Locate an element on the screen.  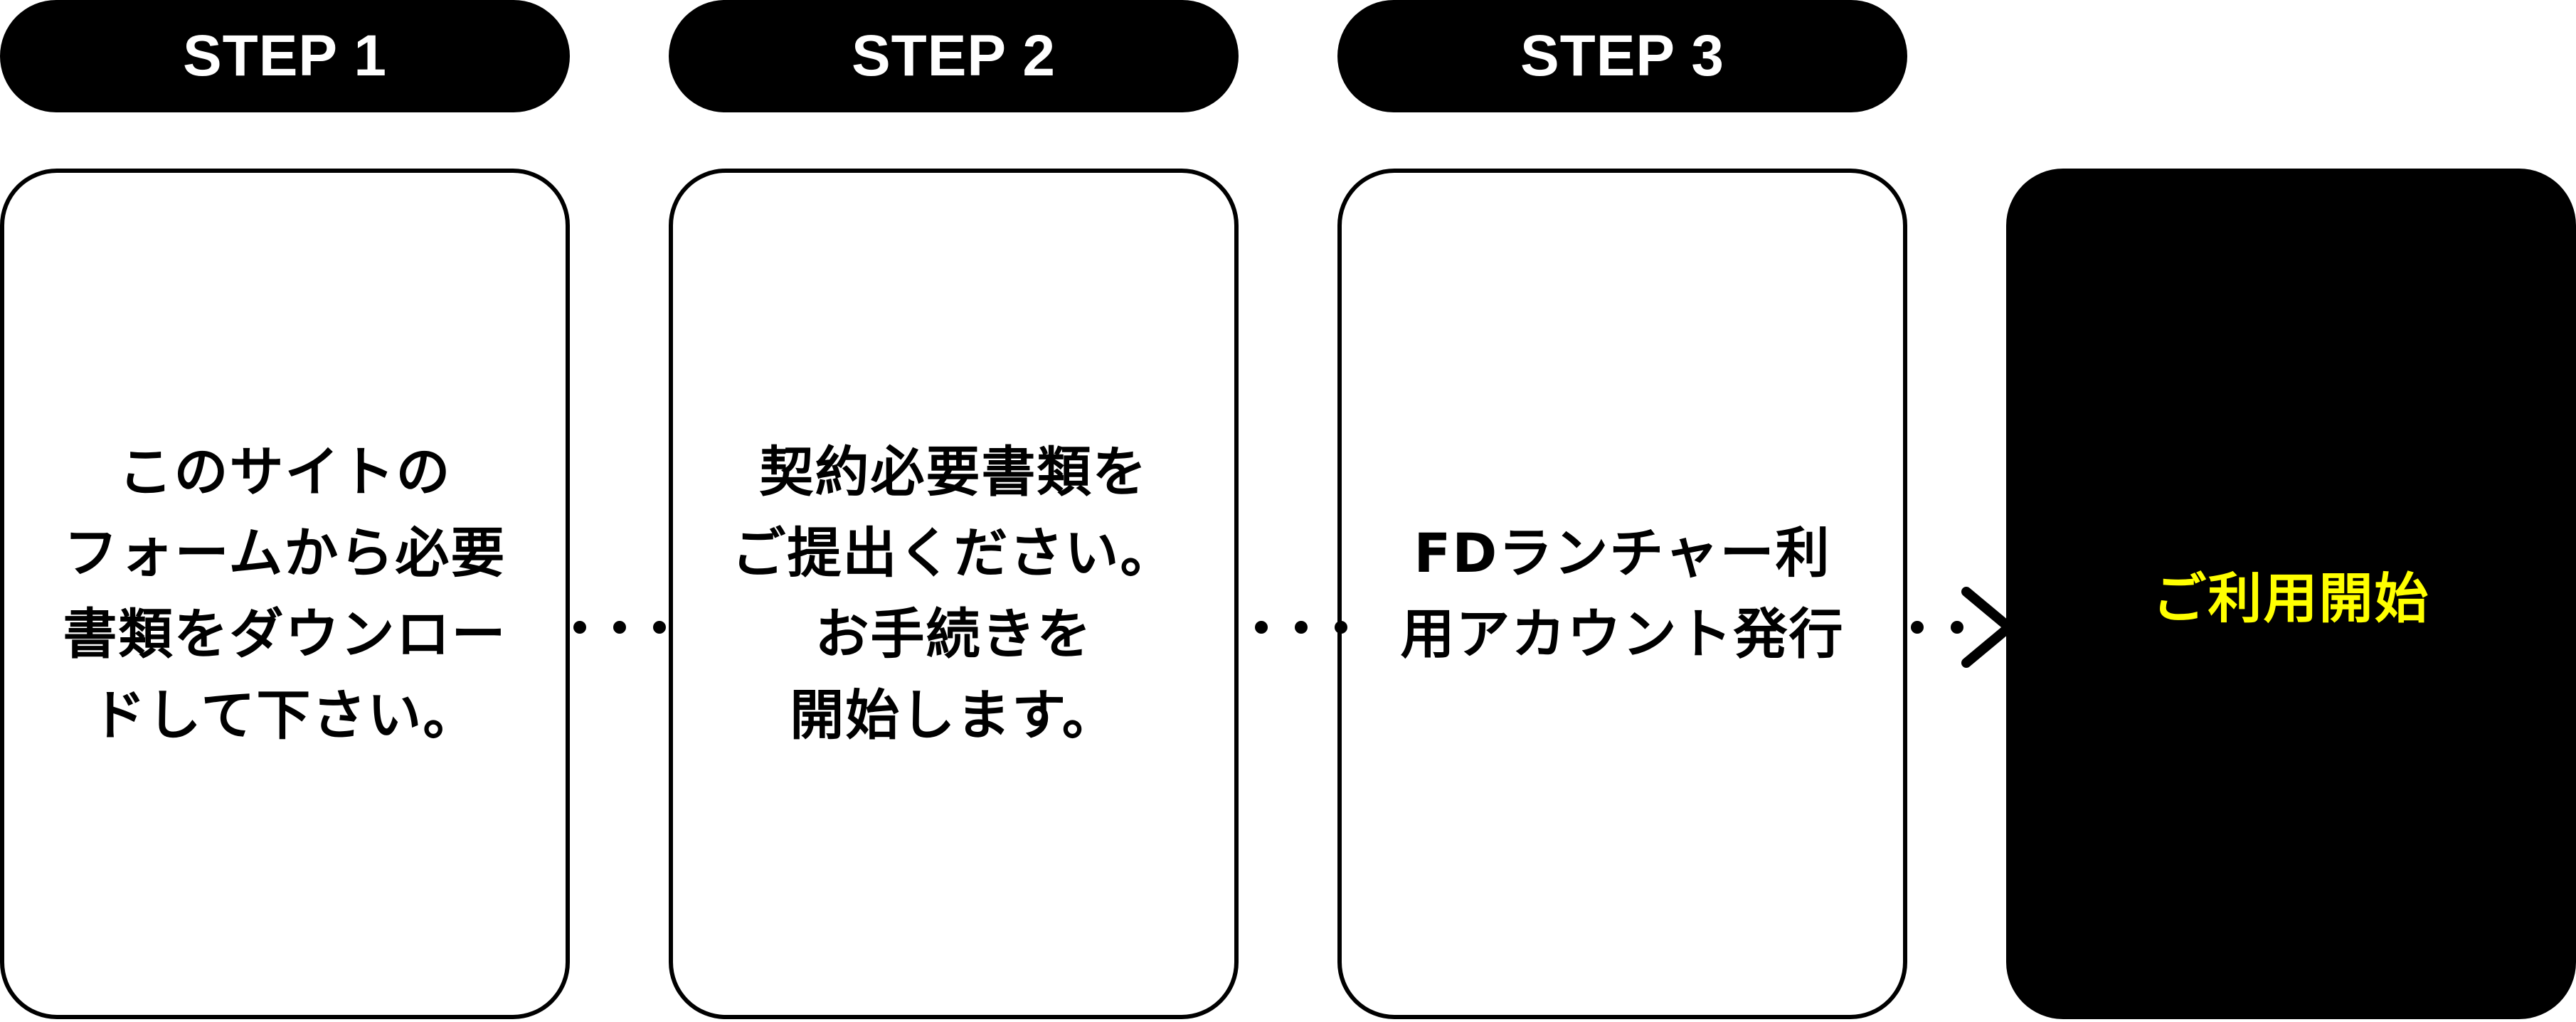
connector-3-final is located at coordinates (1937, 627).